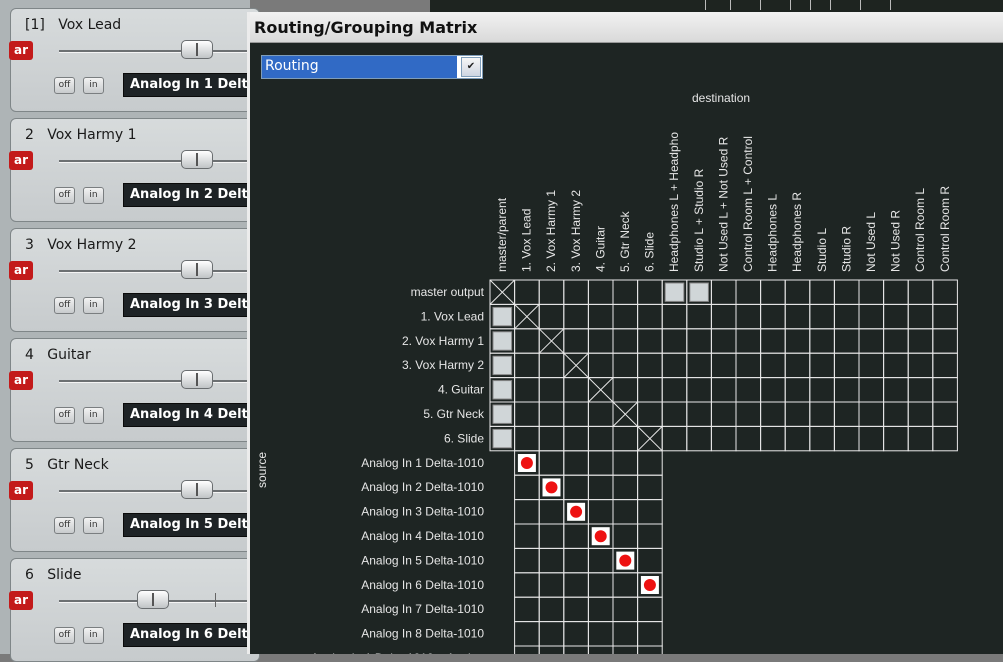  What do you see at coordinates (471, 67) in the screenshot?
I see `chevron-down-icon: ✔` at bounding box center [471, 67].